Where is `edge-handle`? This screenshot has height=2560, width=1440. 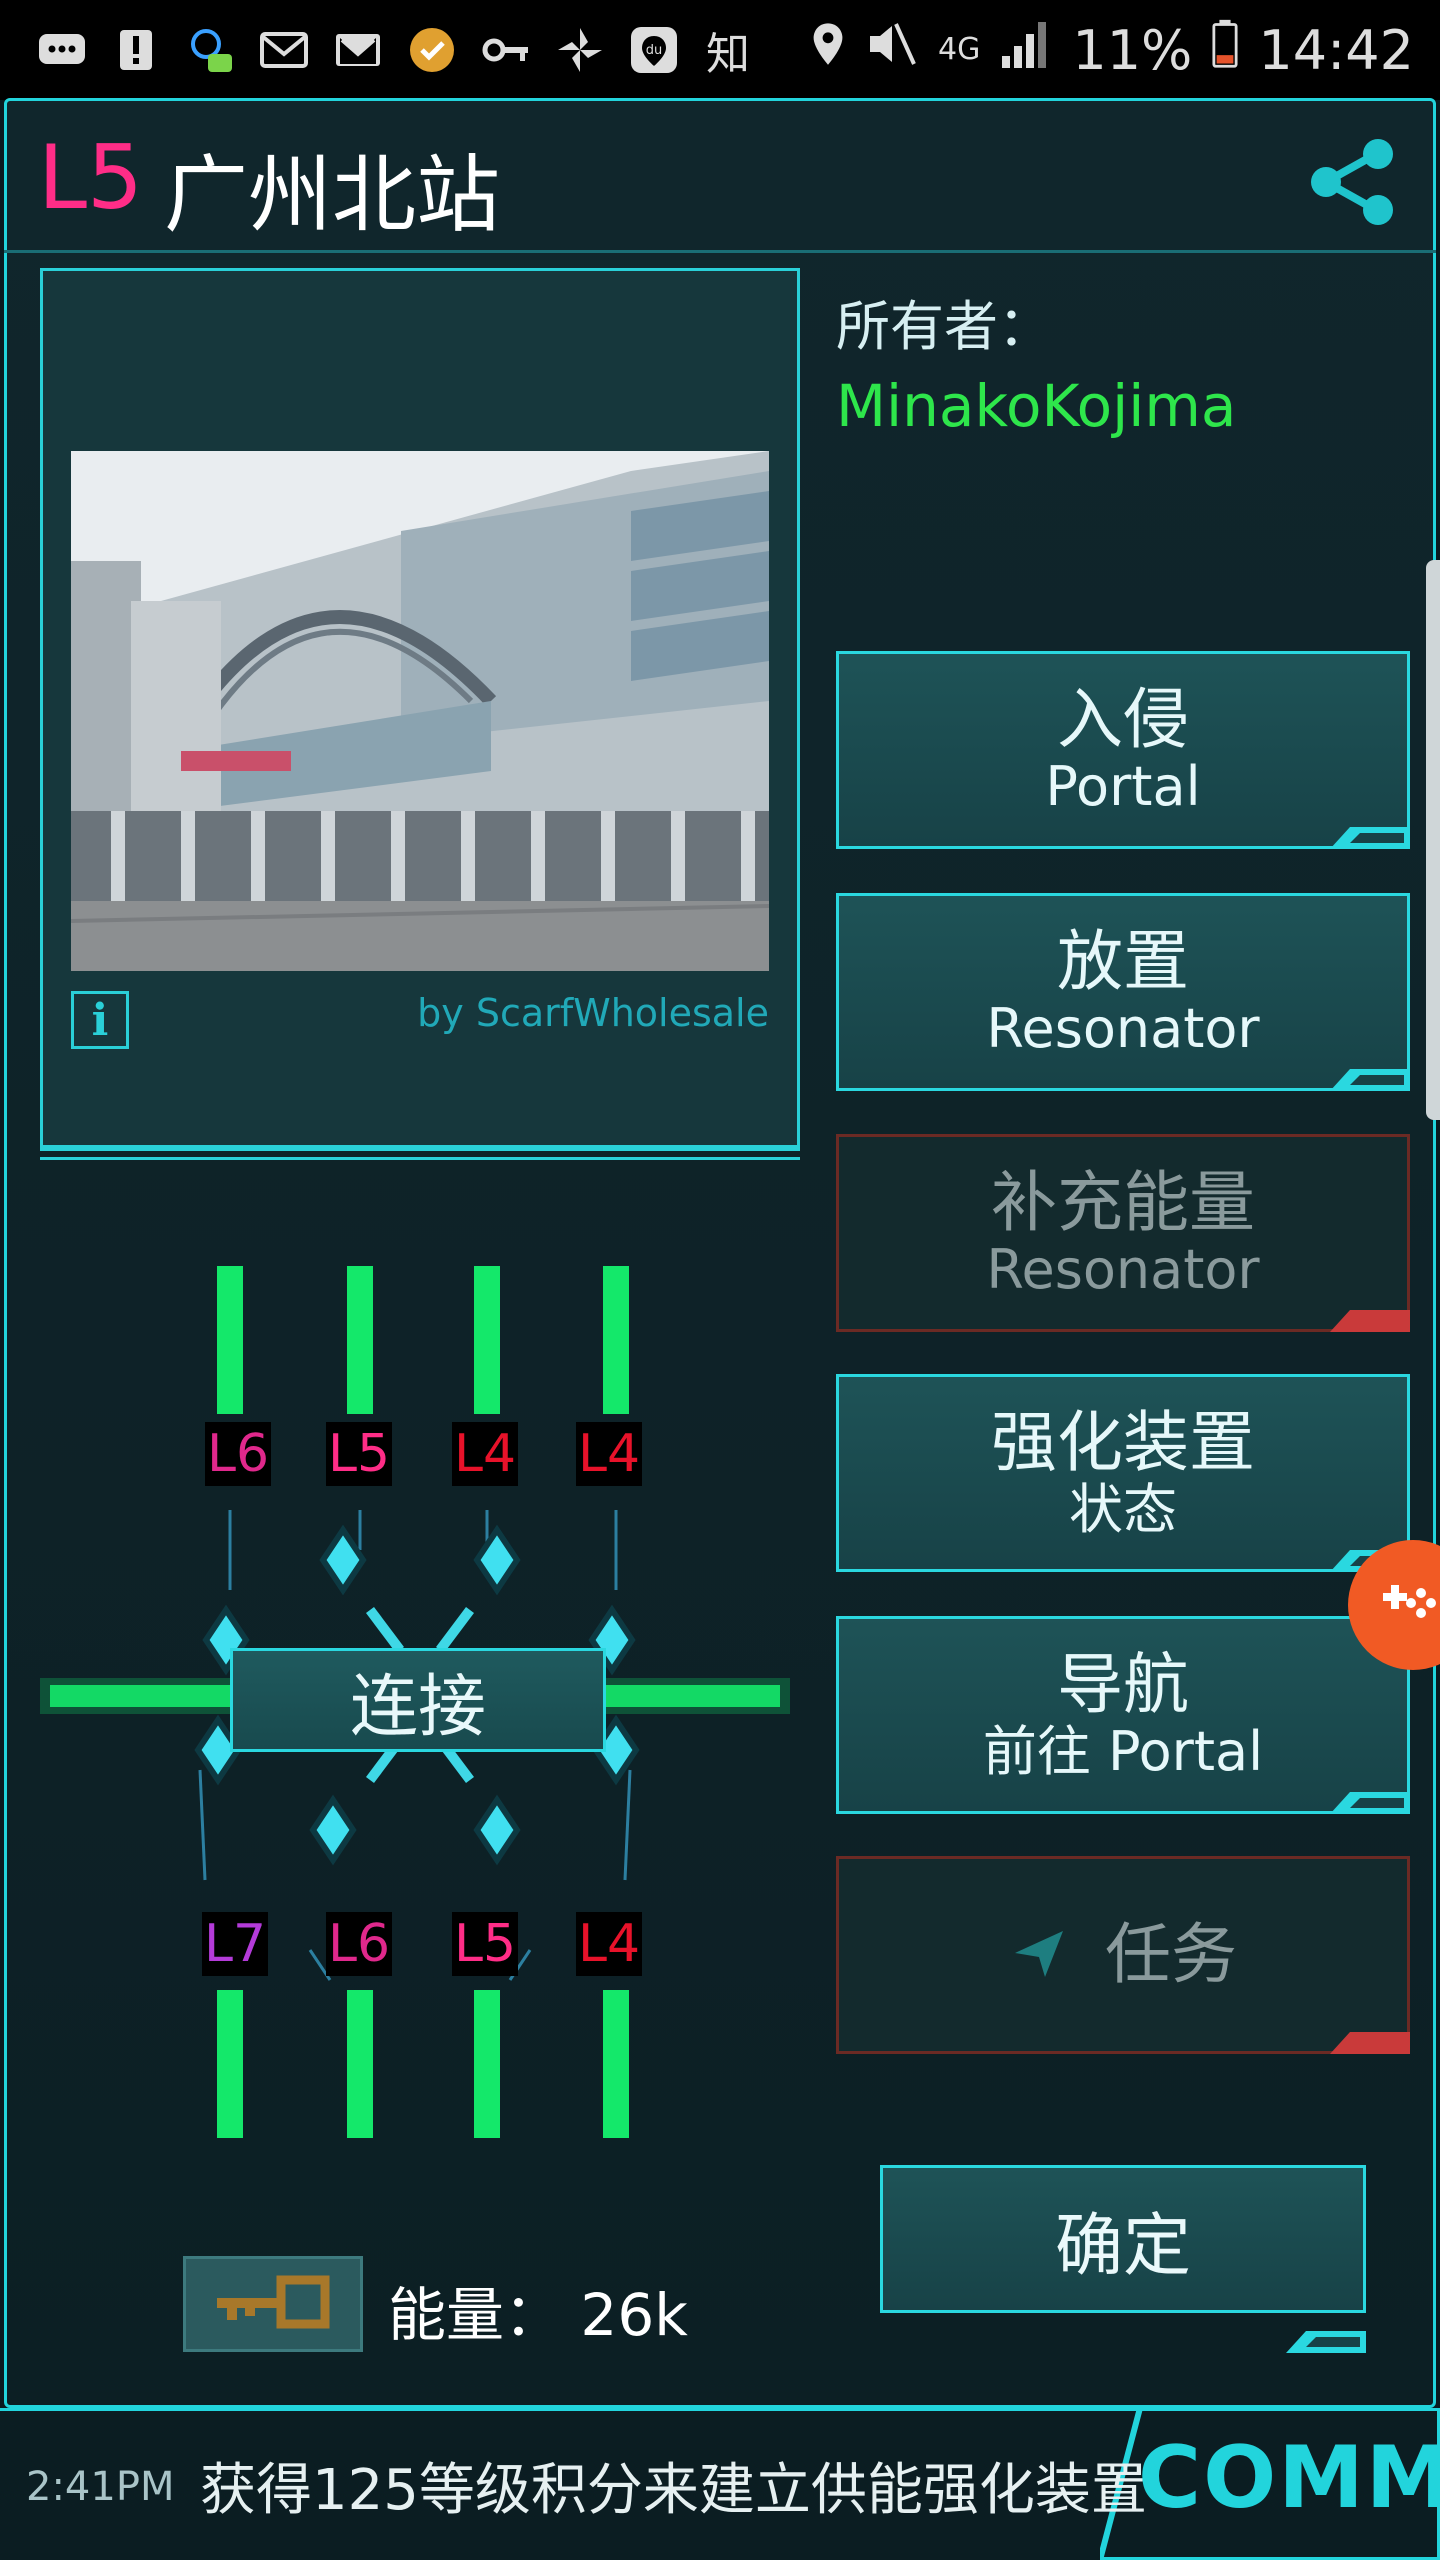 edge-handle is located at coordinates (1433, 840).